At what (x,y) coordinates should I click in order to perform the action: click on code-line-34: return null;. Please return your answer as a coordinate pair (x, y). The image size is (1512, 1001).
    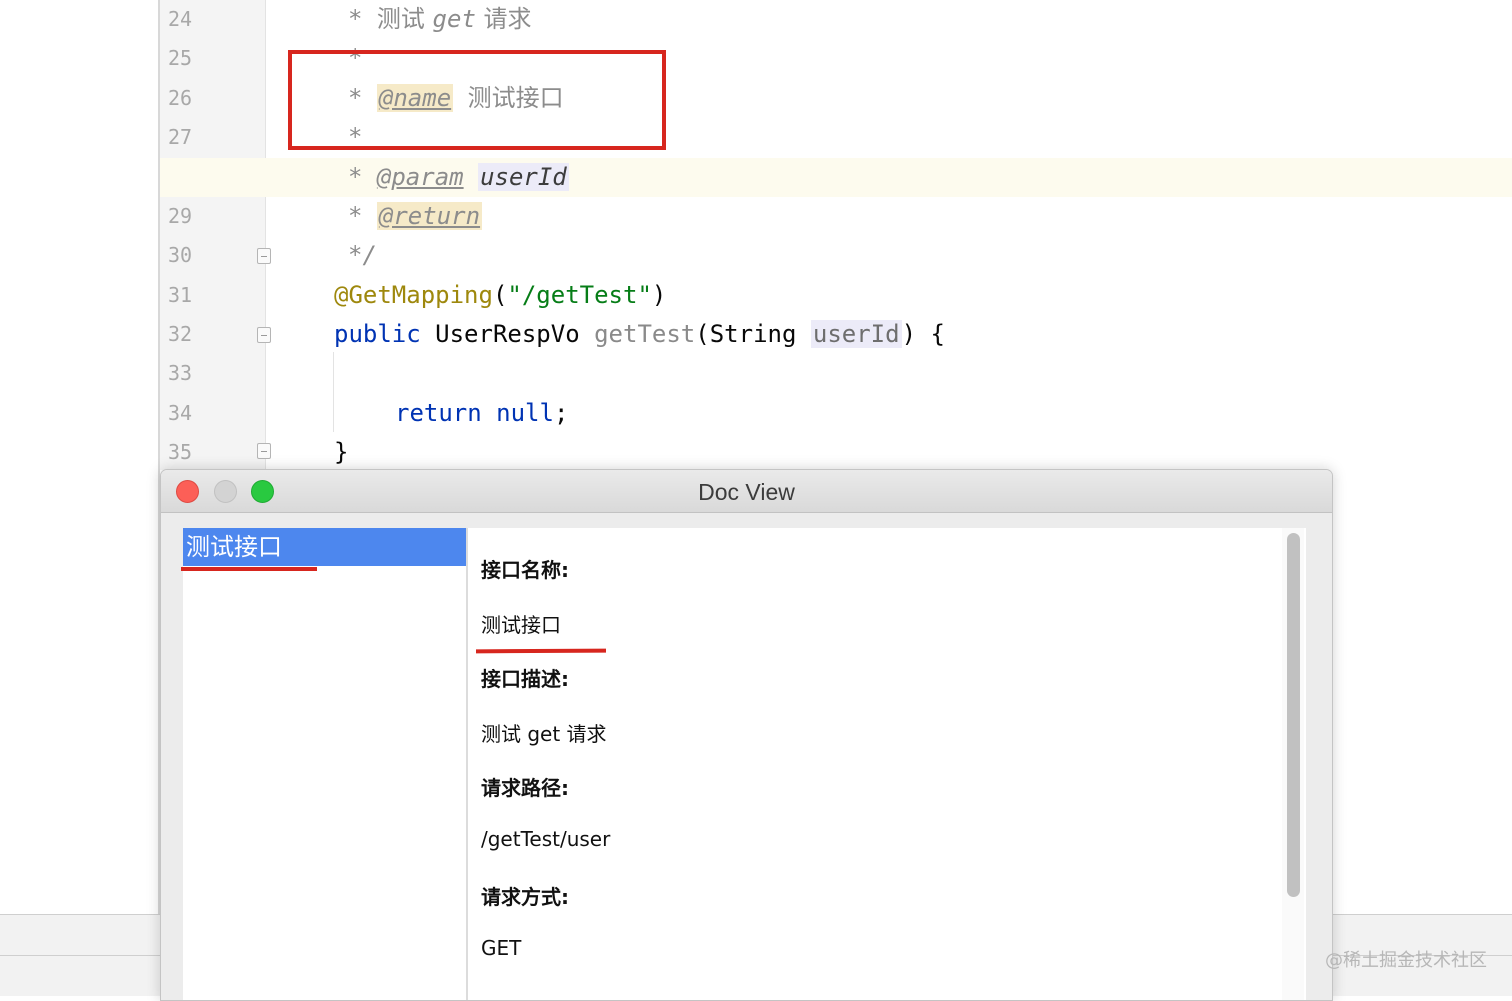
    Looking at the image, I should click on (482, 413).